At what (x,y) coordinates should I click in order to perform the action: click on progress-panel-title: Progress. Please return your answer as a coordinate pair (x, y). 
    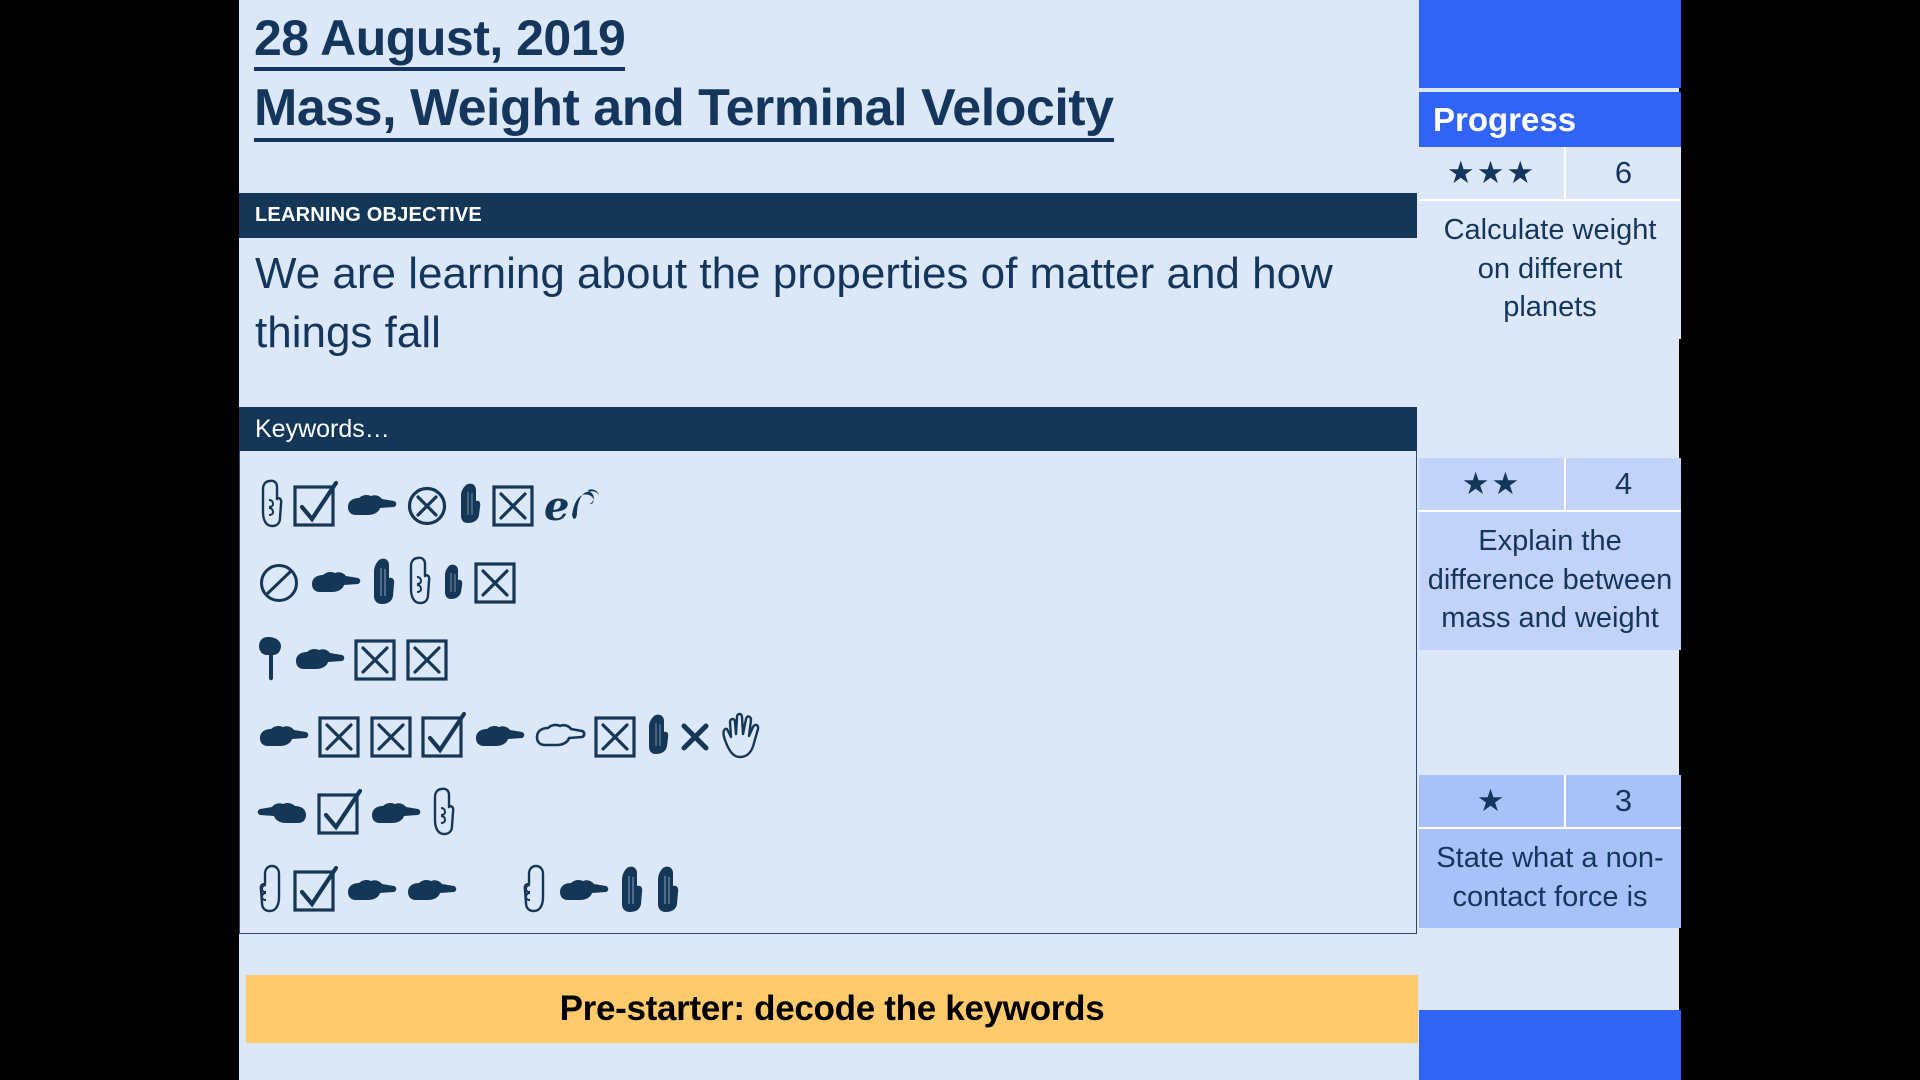
    Looking at the image, I should click on (1550, 119).